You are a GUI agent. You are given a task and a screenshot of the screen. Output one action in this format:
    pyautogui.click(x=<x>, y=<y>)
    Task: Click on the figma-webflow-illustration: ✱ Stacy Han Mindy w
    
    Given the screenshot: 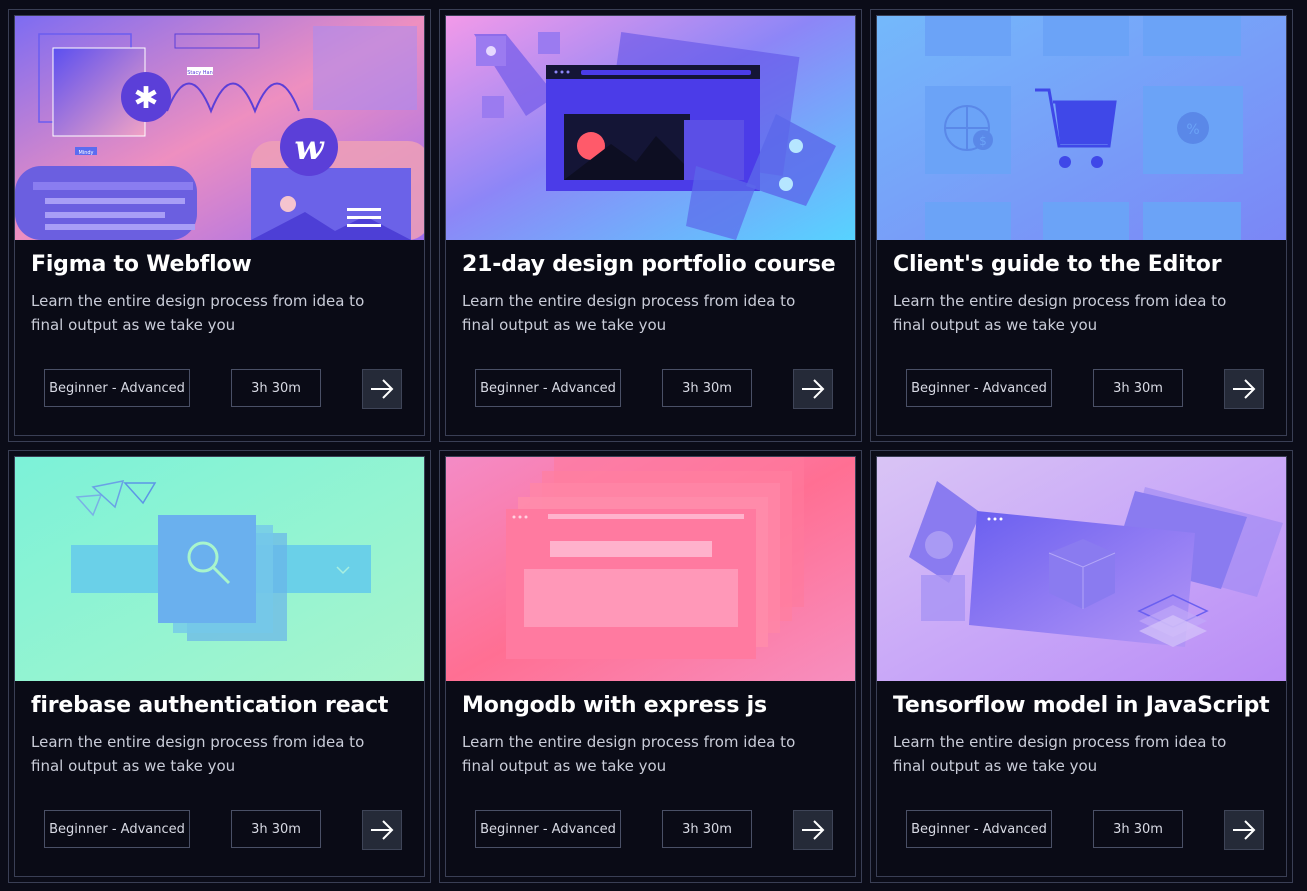 What is the action you would take?
    pyautogui.click(x=219, y=128)
    